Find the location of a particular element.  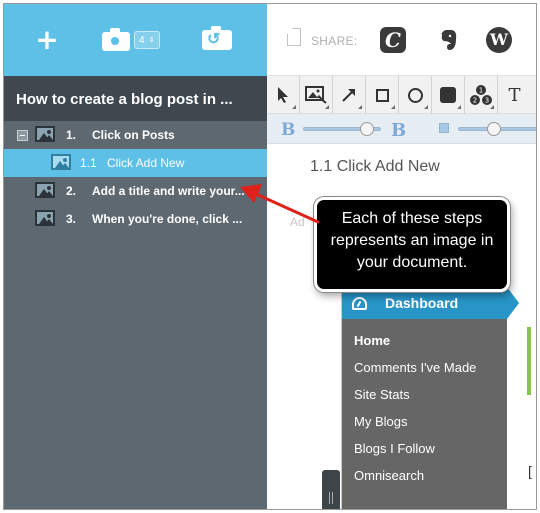

collapse-toggle-icon is located at coordinates (22, 135).